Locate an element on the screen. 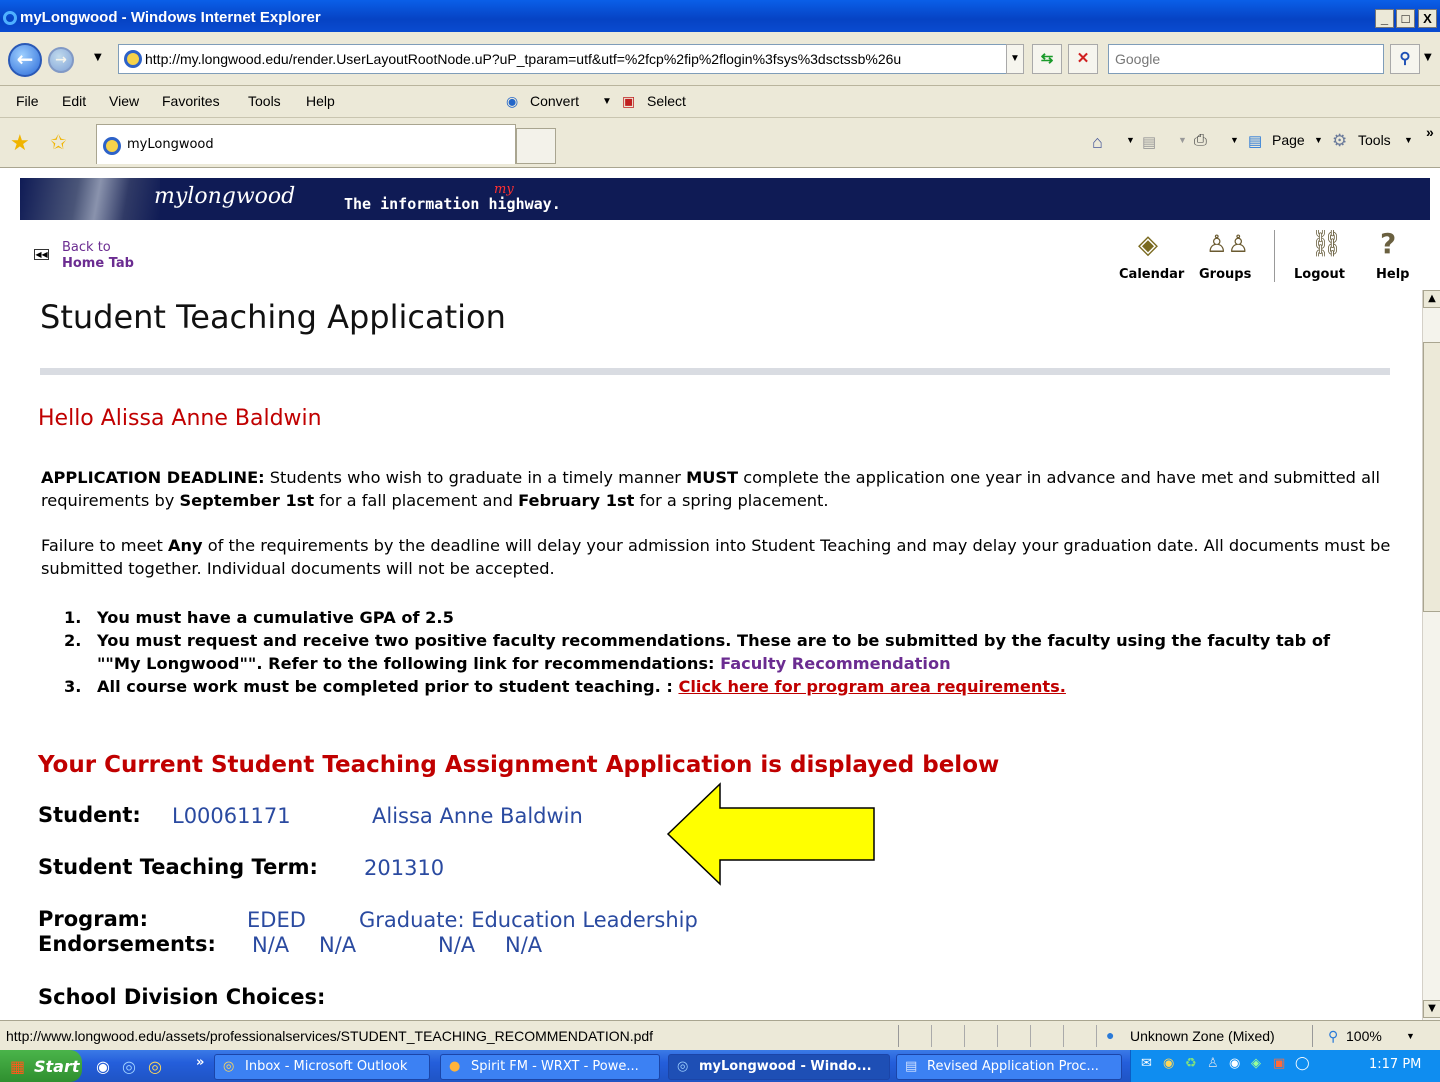  address-dropdown-icon: ▼ is located at coordinates (1015, 59).